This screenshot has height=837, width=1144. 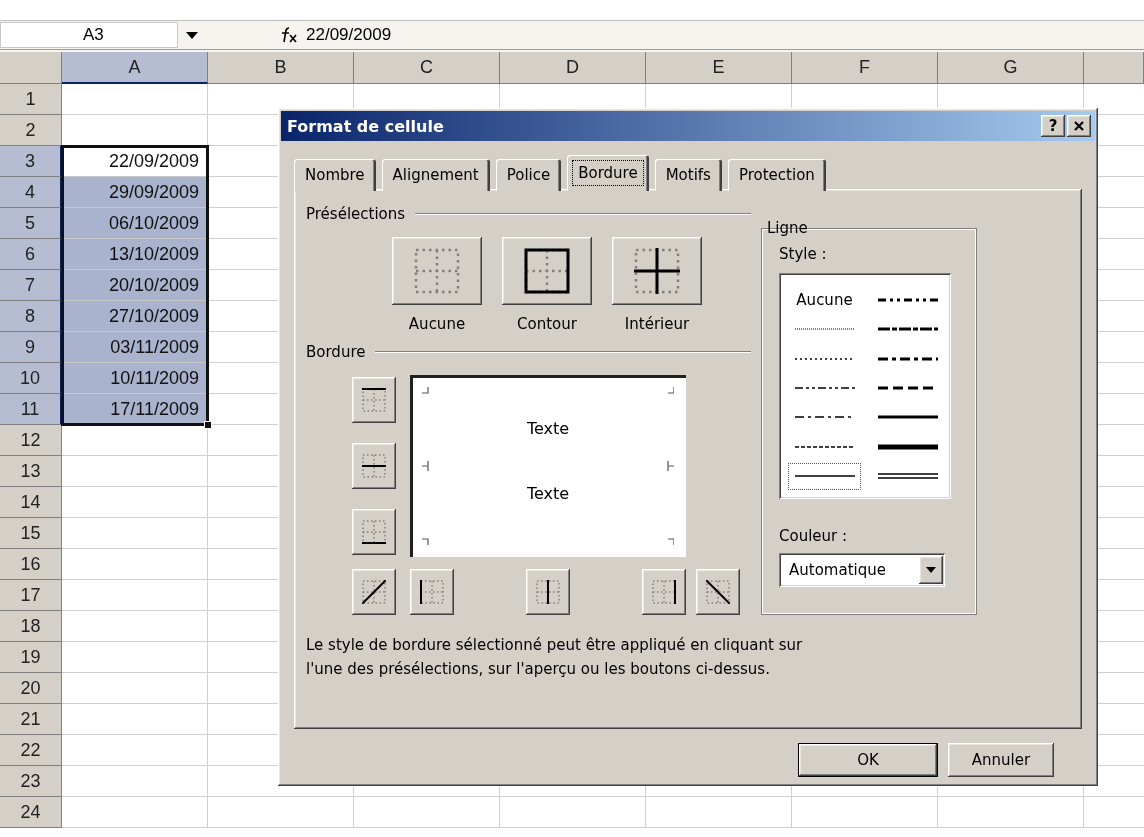 I want to click on close-icon, so click(x=1079, y=126).